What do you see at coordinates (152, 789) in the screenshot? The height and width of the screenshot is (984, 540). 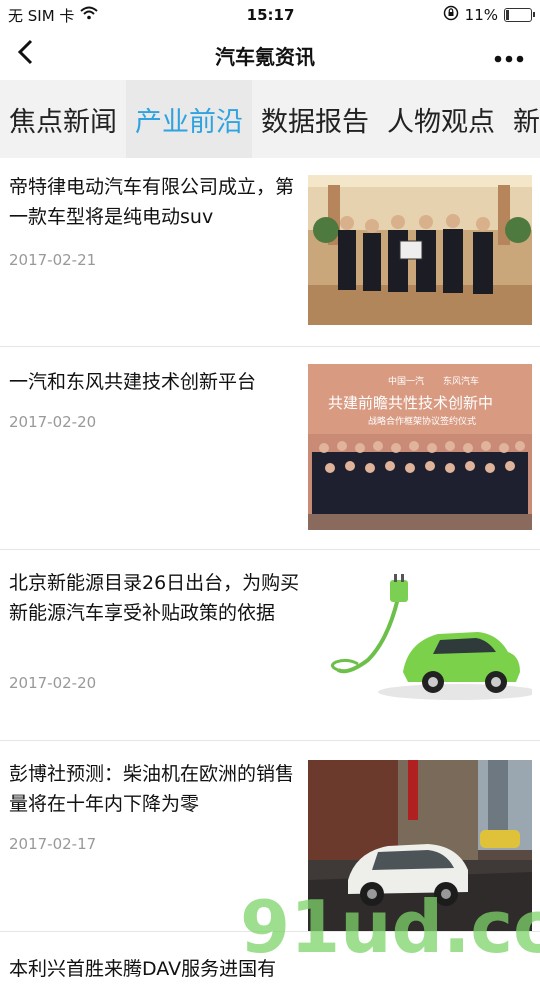 I see `article-title: 彭博社预测：柴油机在欧洲的销售量将在十年内下降为零` at bounding box center [152, 789].